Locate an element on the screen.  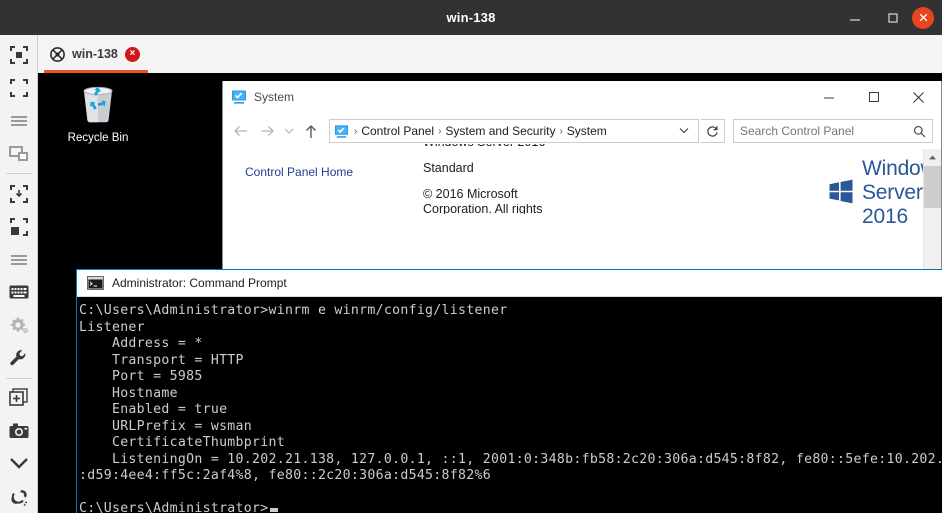
connection-icon is located at coordinates (57, 54).